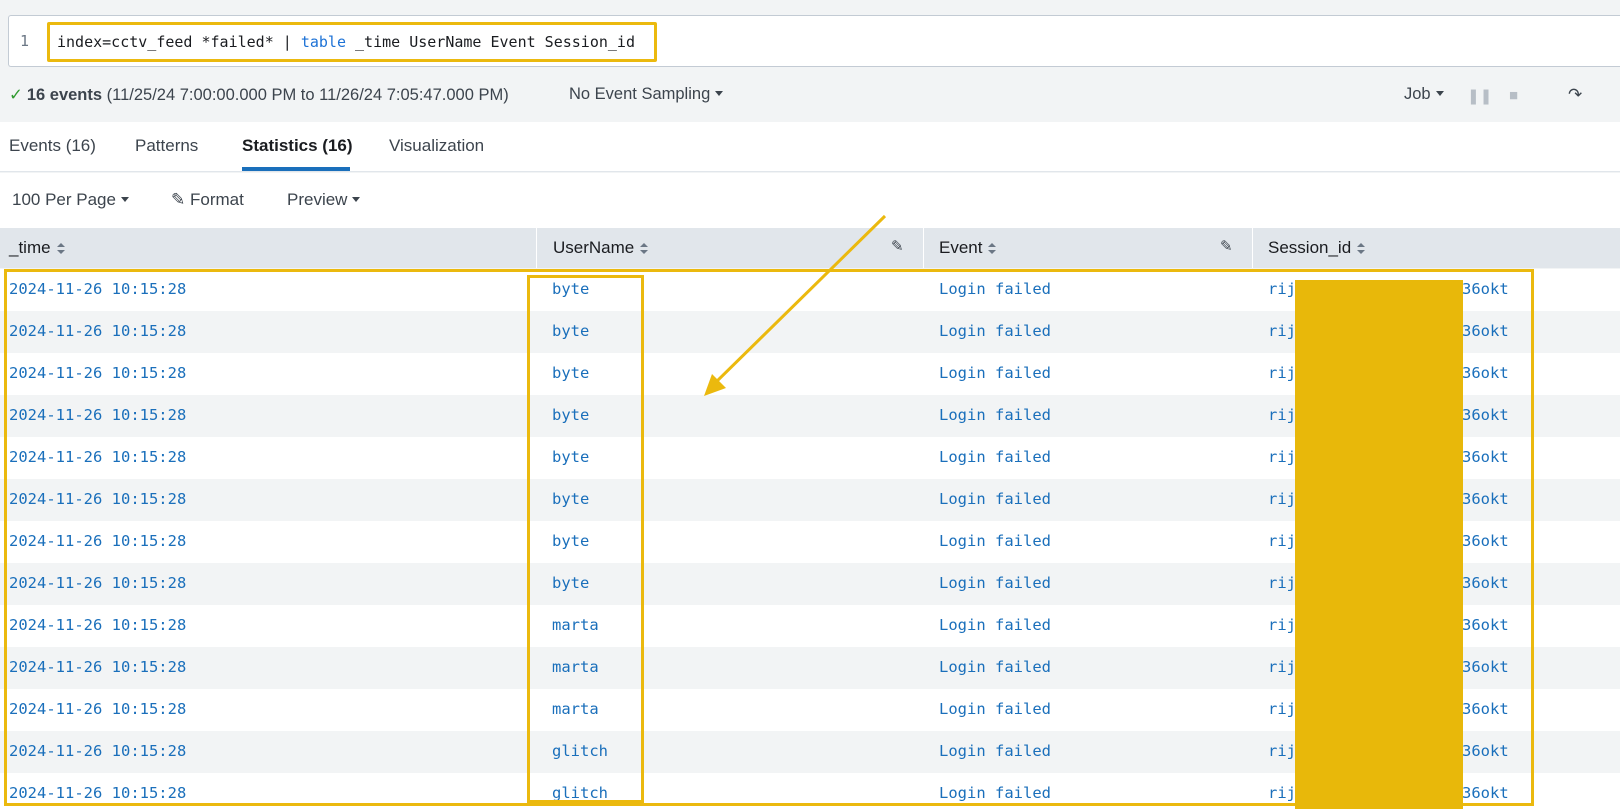 This screenshot has width=1620, height=809. I want to click on per-page-dropdown: 100 Per Page, so click(70, 200).